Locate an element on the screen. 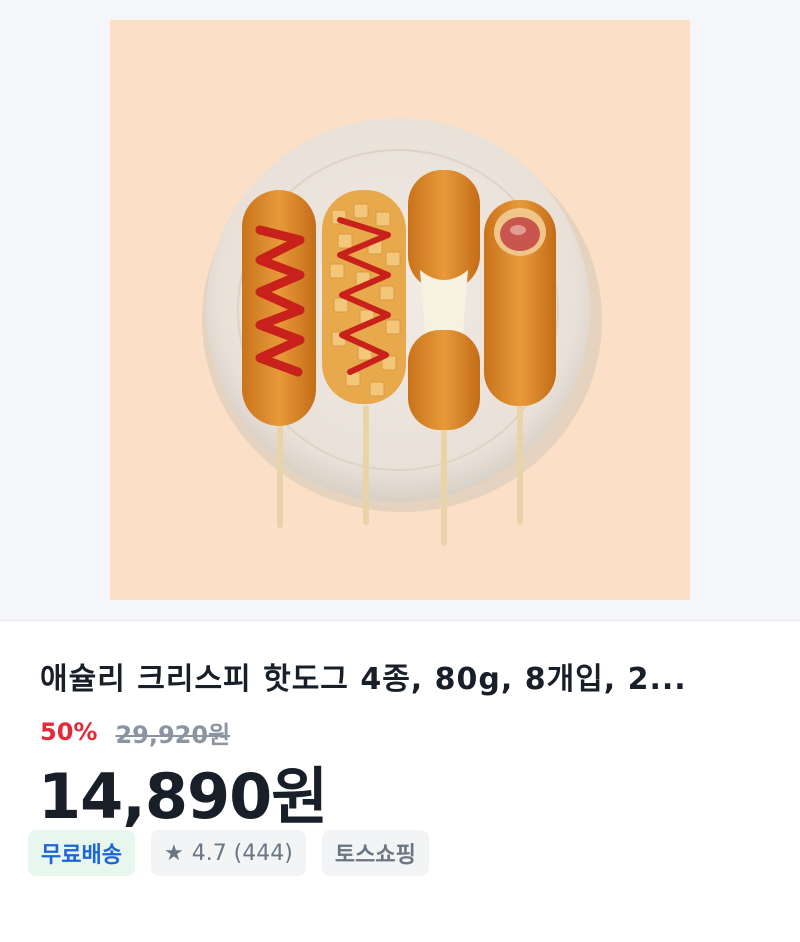  star-icon: ★ is located at coordinates (173, 853).